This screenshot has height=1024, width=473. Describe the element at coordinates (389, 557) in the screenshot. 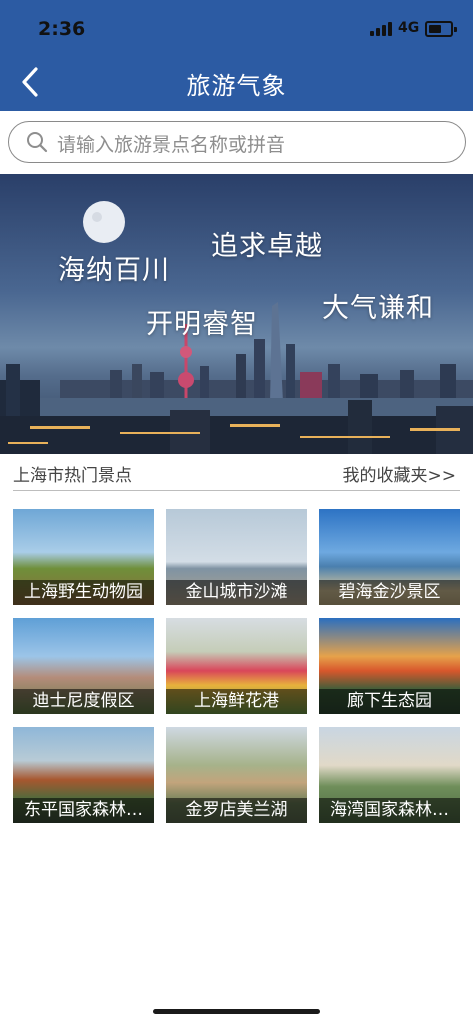

I see `spot-card-bihai-beach: 碧海金沙景区` at that location.